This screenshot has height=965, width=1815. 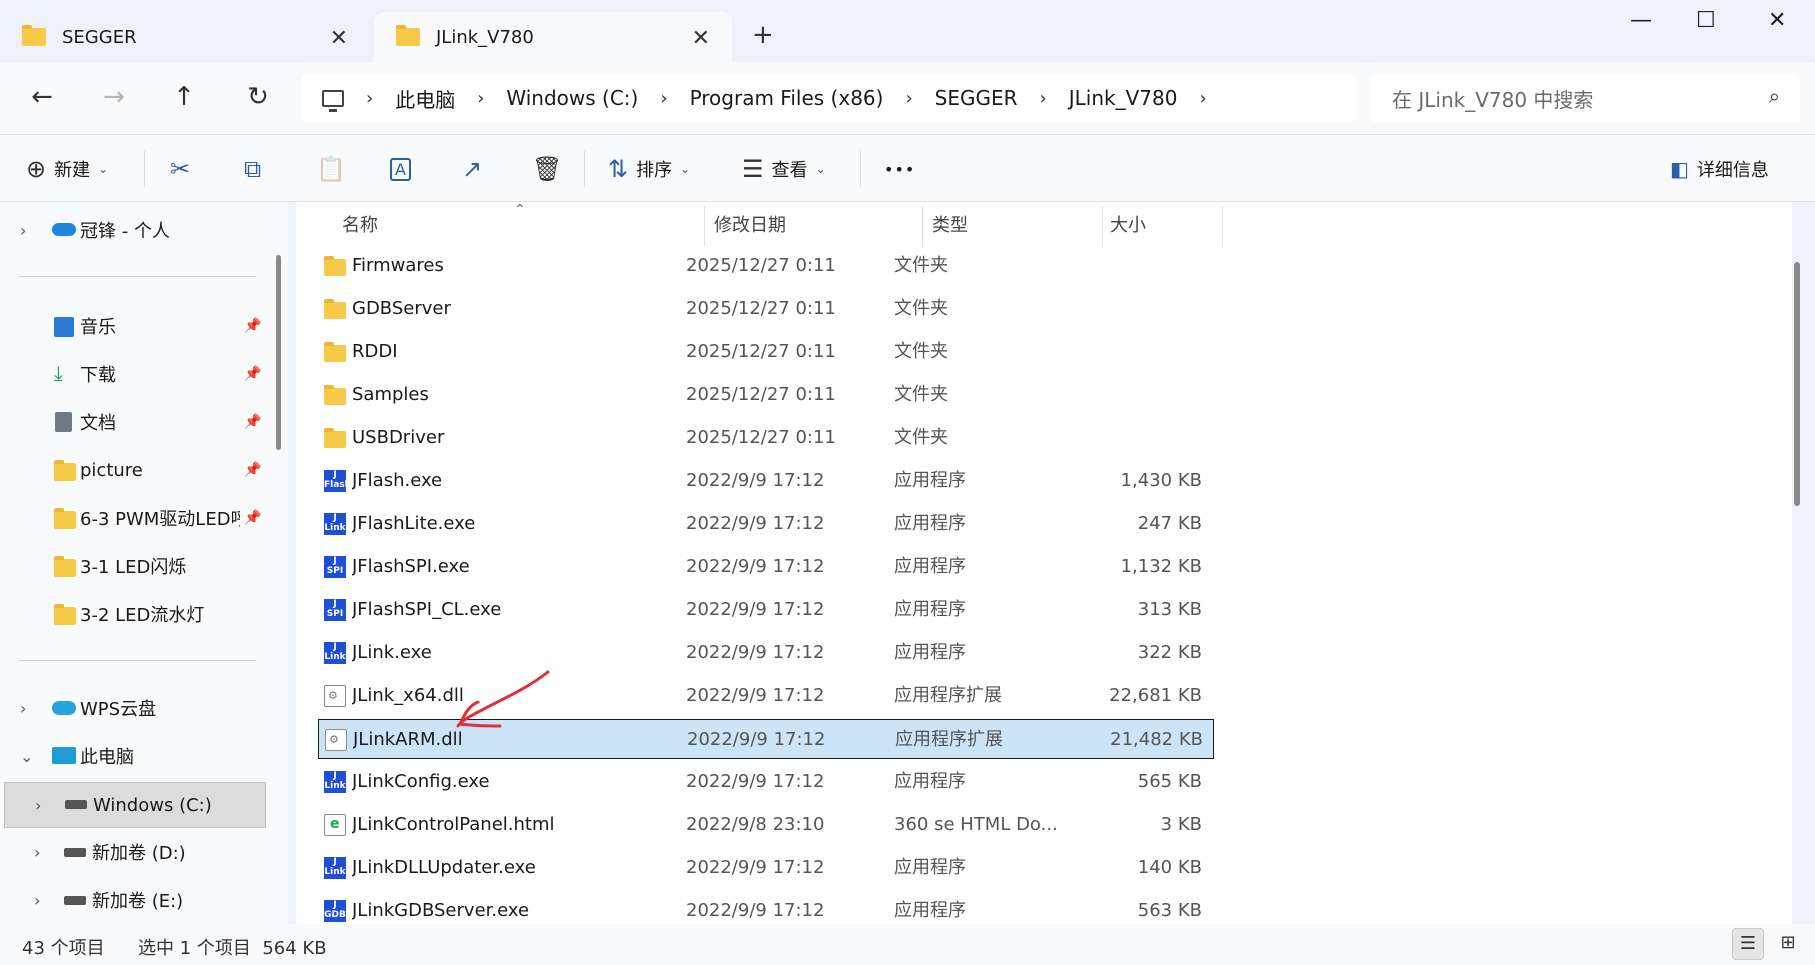 I want to click on column-header-size: 大小, so click(x=1160, y=224).